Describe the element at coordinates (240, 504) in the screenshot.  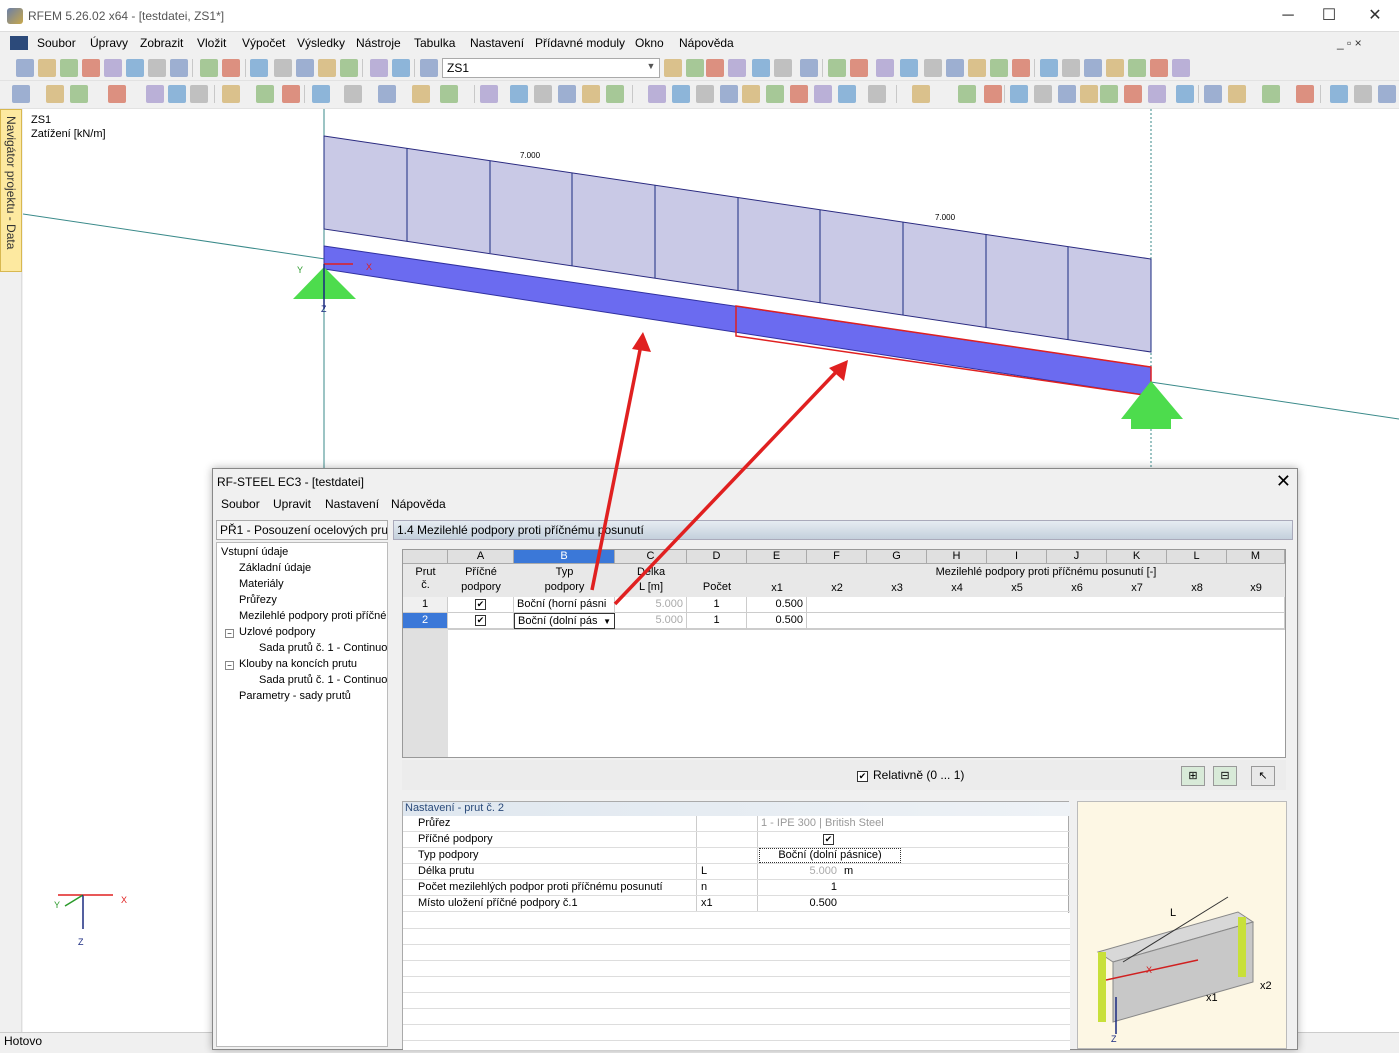
I see `dialog-menu-soubor: Soubor` at that location.